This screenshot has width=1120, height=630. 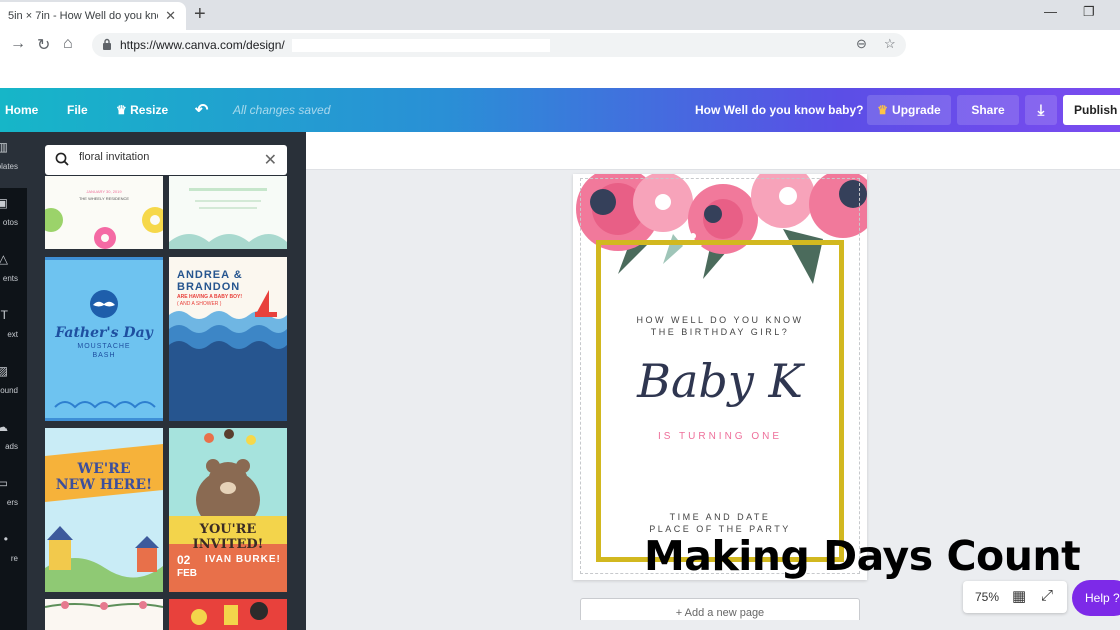 What do you see at coordinates (10, 222) in the screenshot?
I see `rail-label: otos` at bounding box center [10, 222].